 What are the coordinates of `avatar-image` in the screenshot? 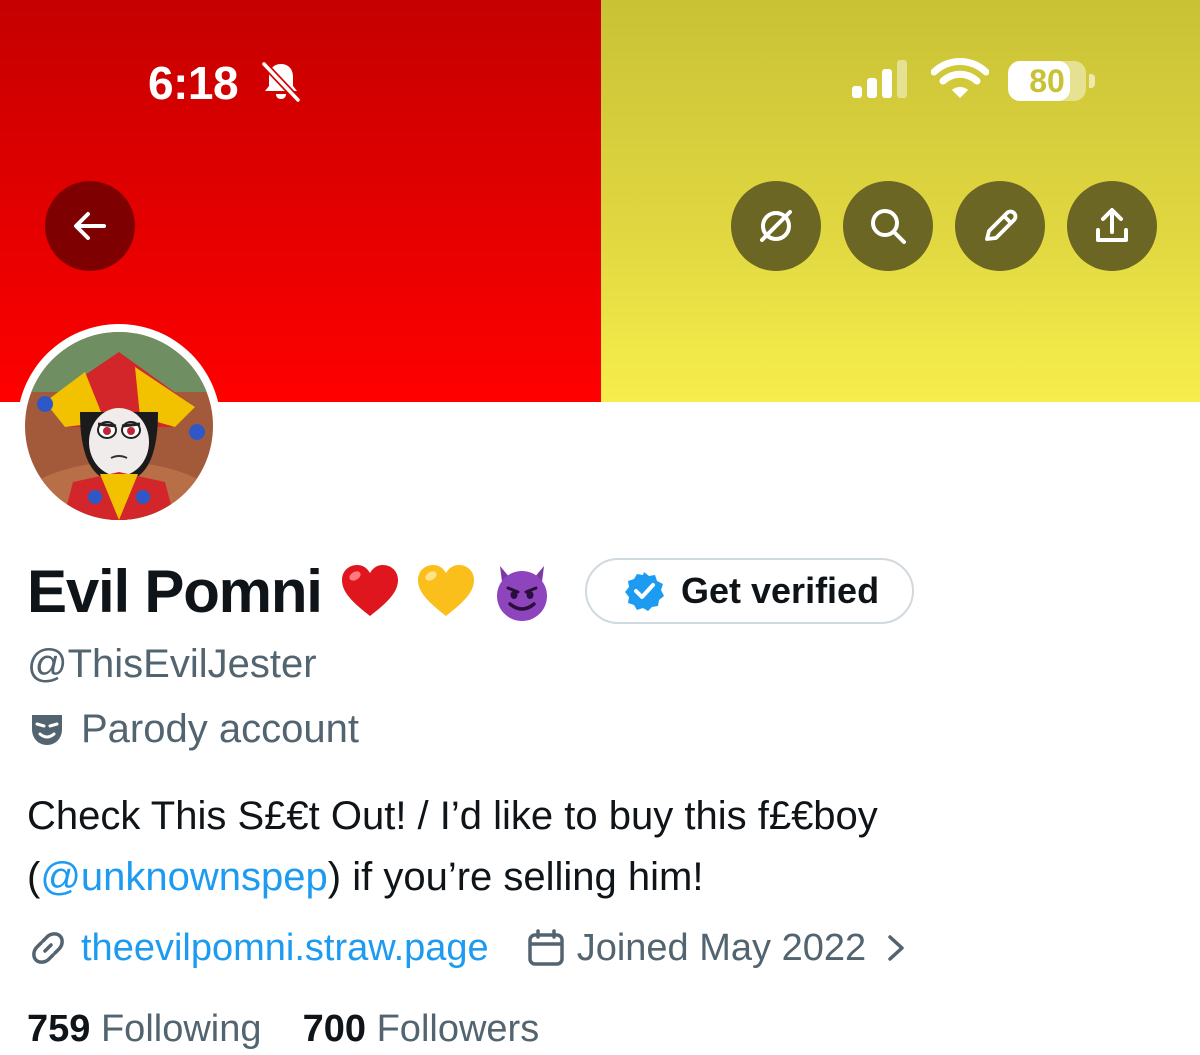 It's located at (119, 426).